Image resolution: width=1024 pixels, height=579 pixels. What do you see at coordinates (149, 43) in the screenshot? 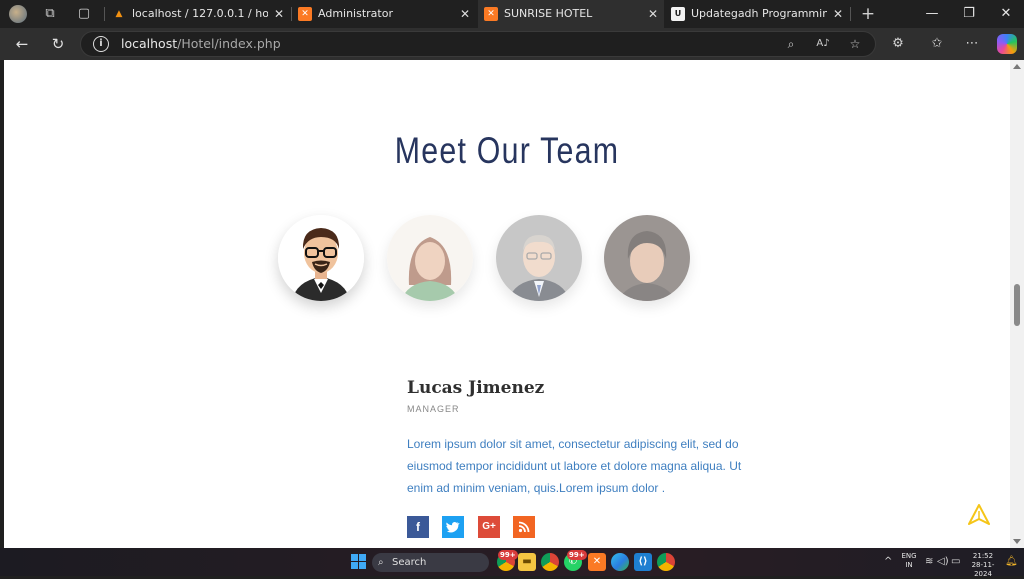
I see `url-host: localhost` at bounding box center [149, 43].